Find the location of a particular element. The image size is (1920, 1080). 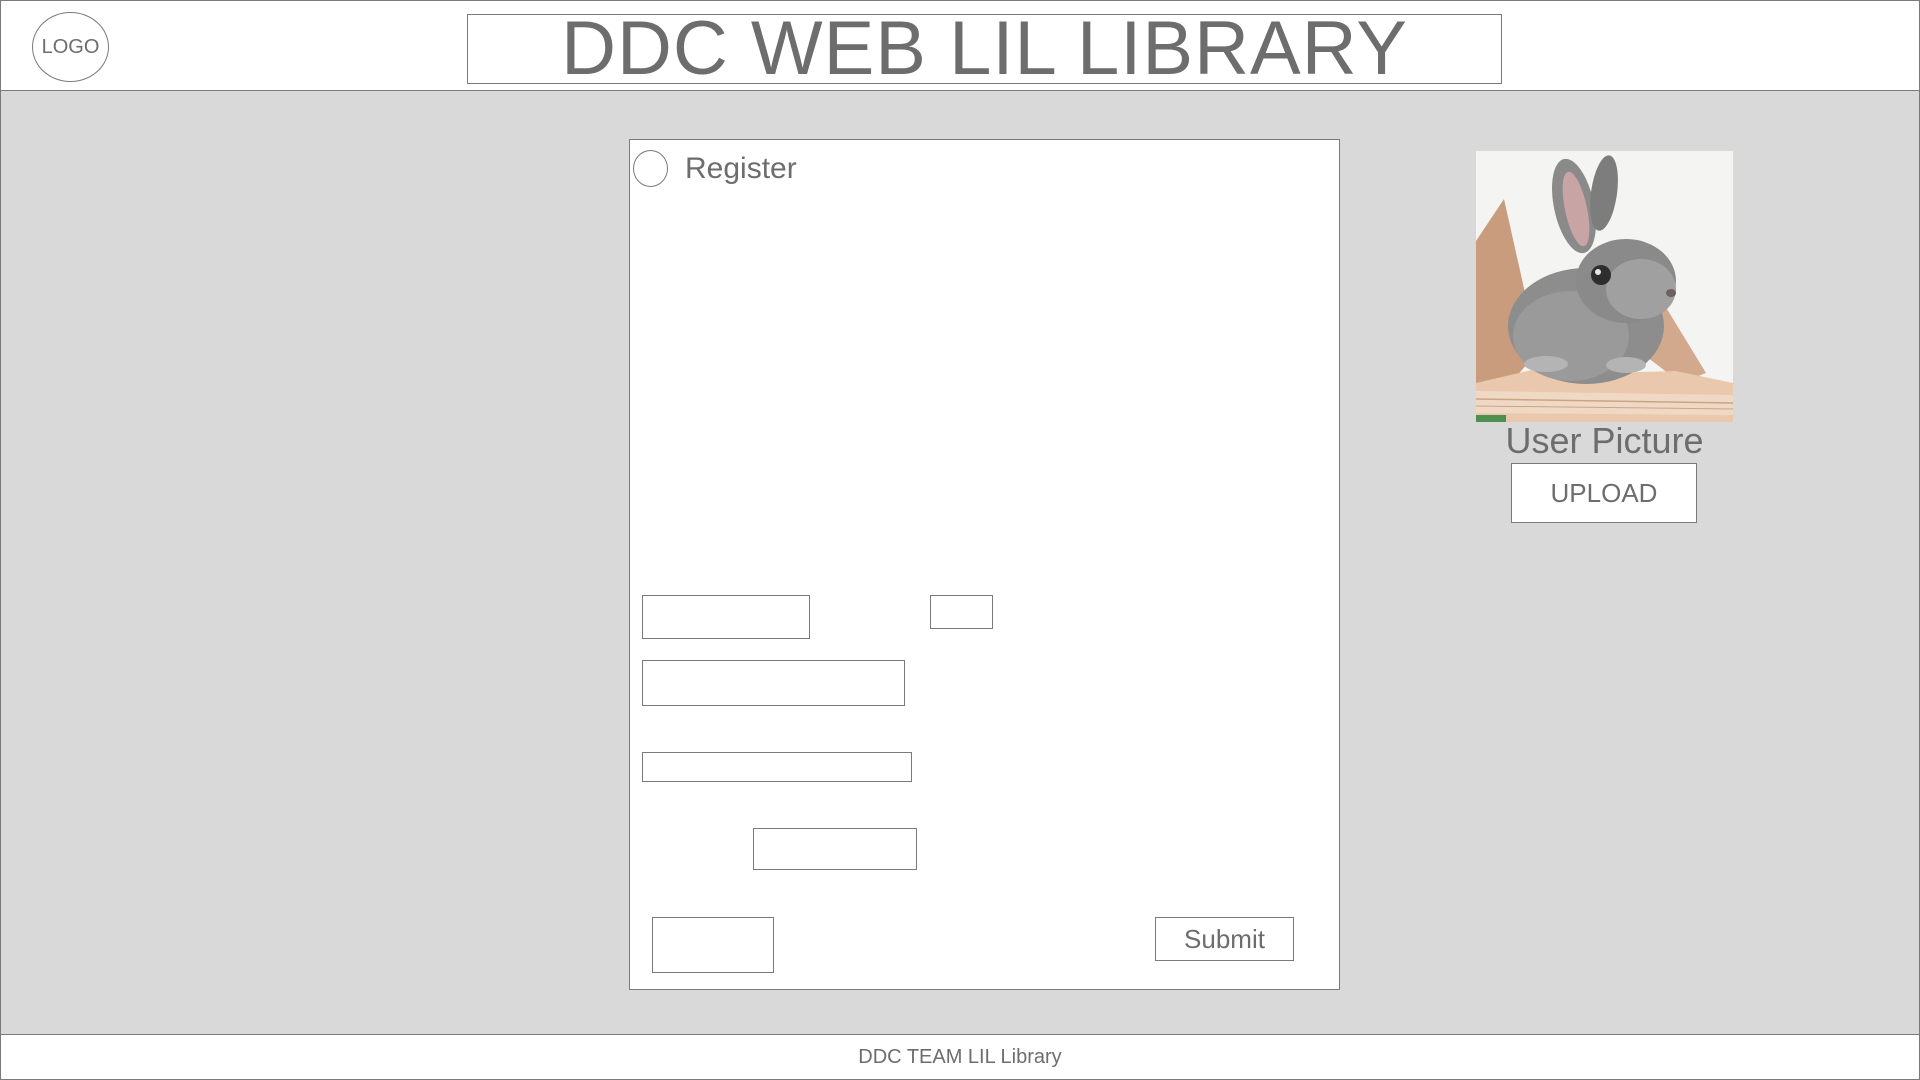

form-field-small is located at coordinates (961, 612).